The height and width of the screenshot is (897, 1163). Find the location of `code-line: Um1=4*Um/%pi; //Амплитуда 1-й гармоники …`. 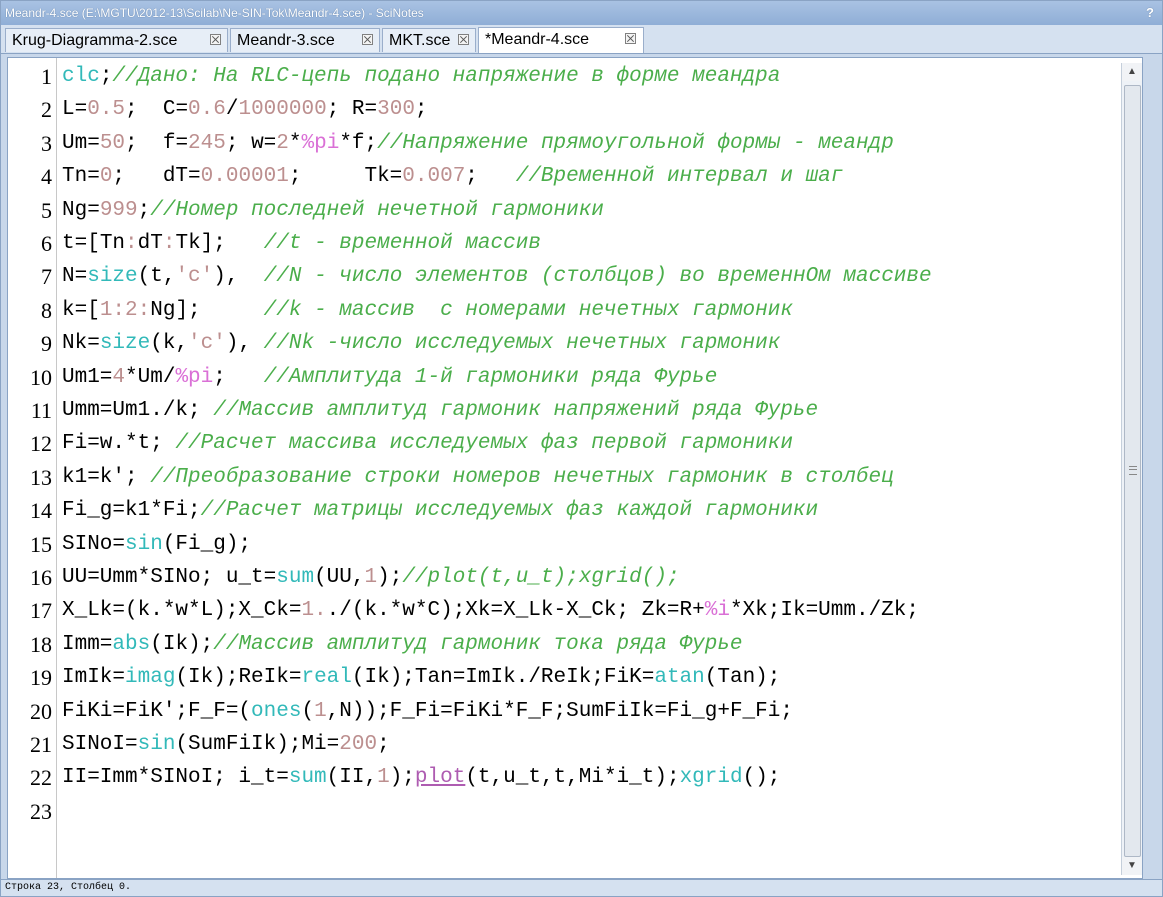

code-line: Um1=4*Um/%pi; //Амплитуда 1-й гармоники … is located at coordinates (389, 377).